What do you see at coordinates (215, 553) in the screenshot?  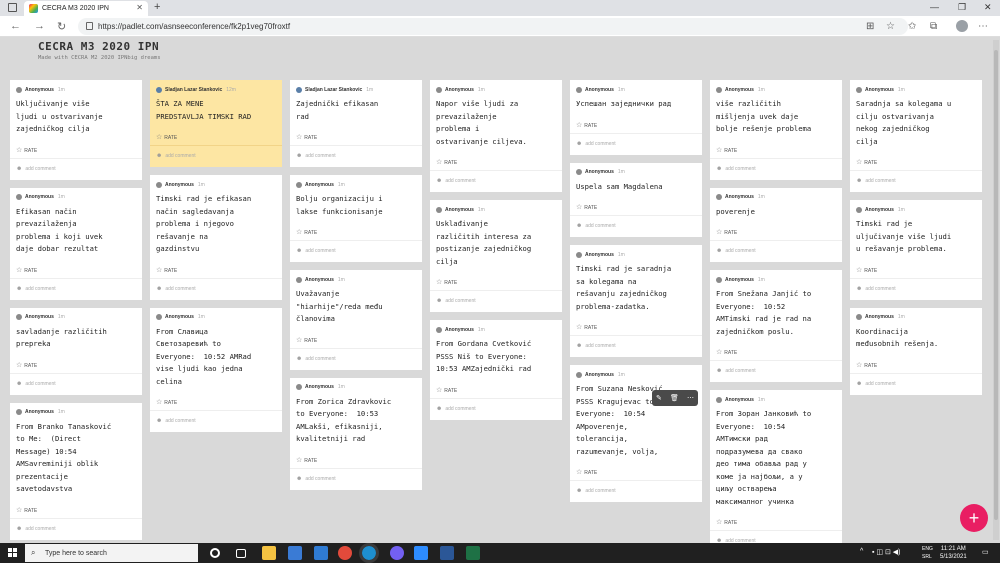 I see `cortana-icon` at bounding box center [215, 553].